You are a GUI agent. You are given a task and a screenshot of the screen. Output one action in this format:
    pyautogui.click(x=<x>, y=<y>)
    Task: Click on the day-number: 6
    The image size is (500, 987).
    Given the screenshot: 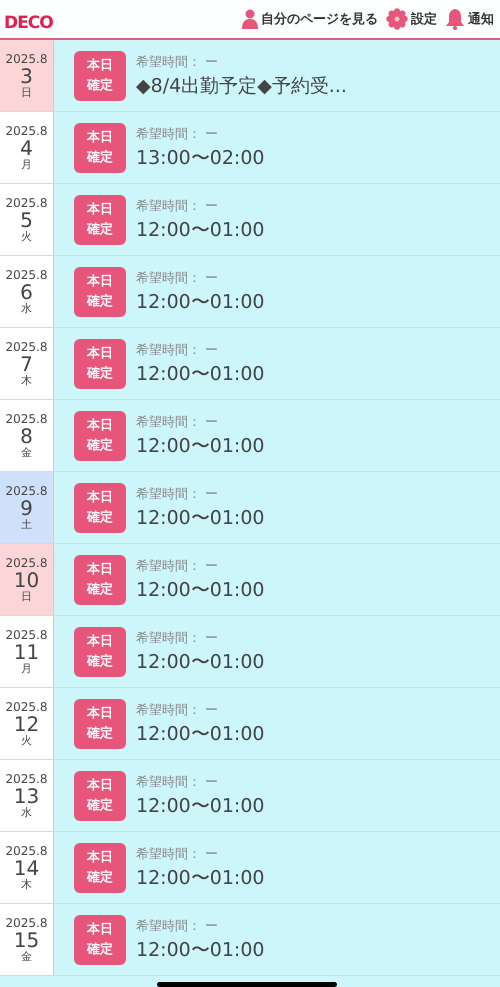 What is the action you would take?
    pyautogui.click(x=26, y=292)
    